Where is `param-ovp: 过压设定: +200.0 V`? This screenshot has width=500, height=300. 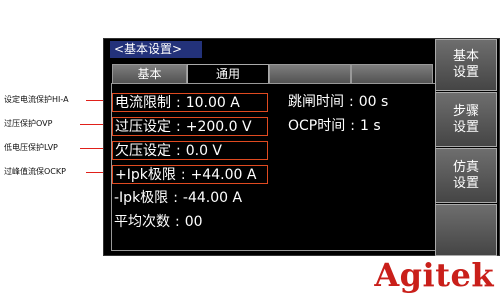 param-ovp: 过压设定: +200.0 V is located at coordinates (190, 126).